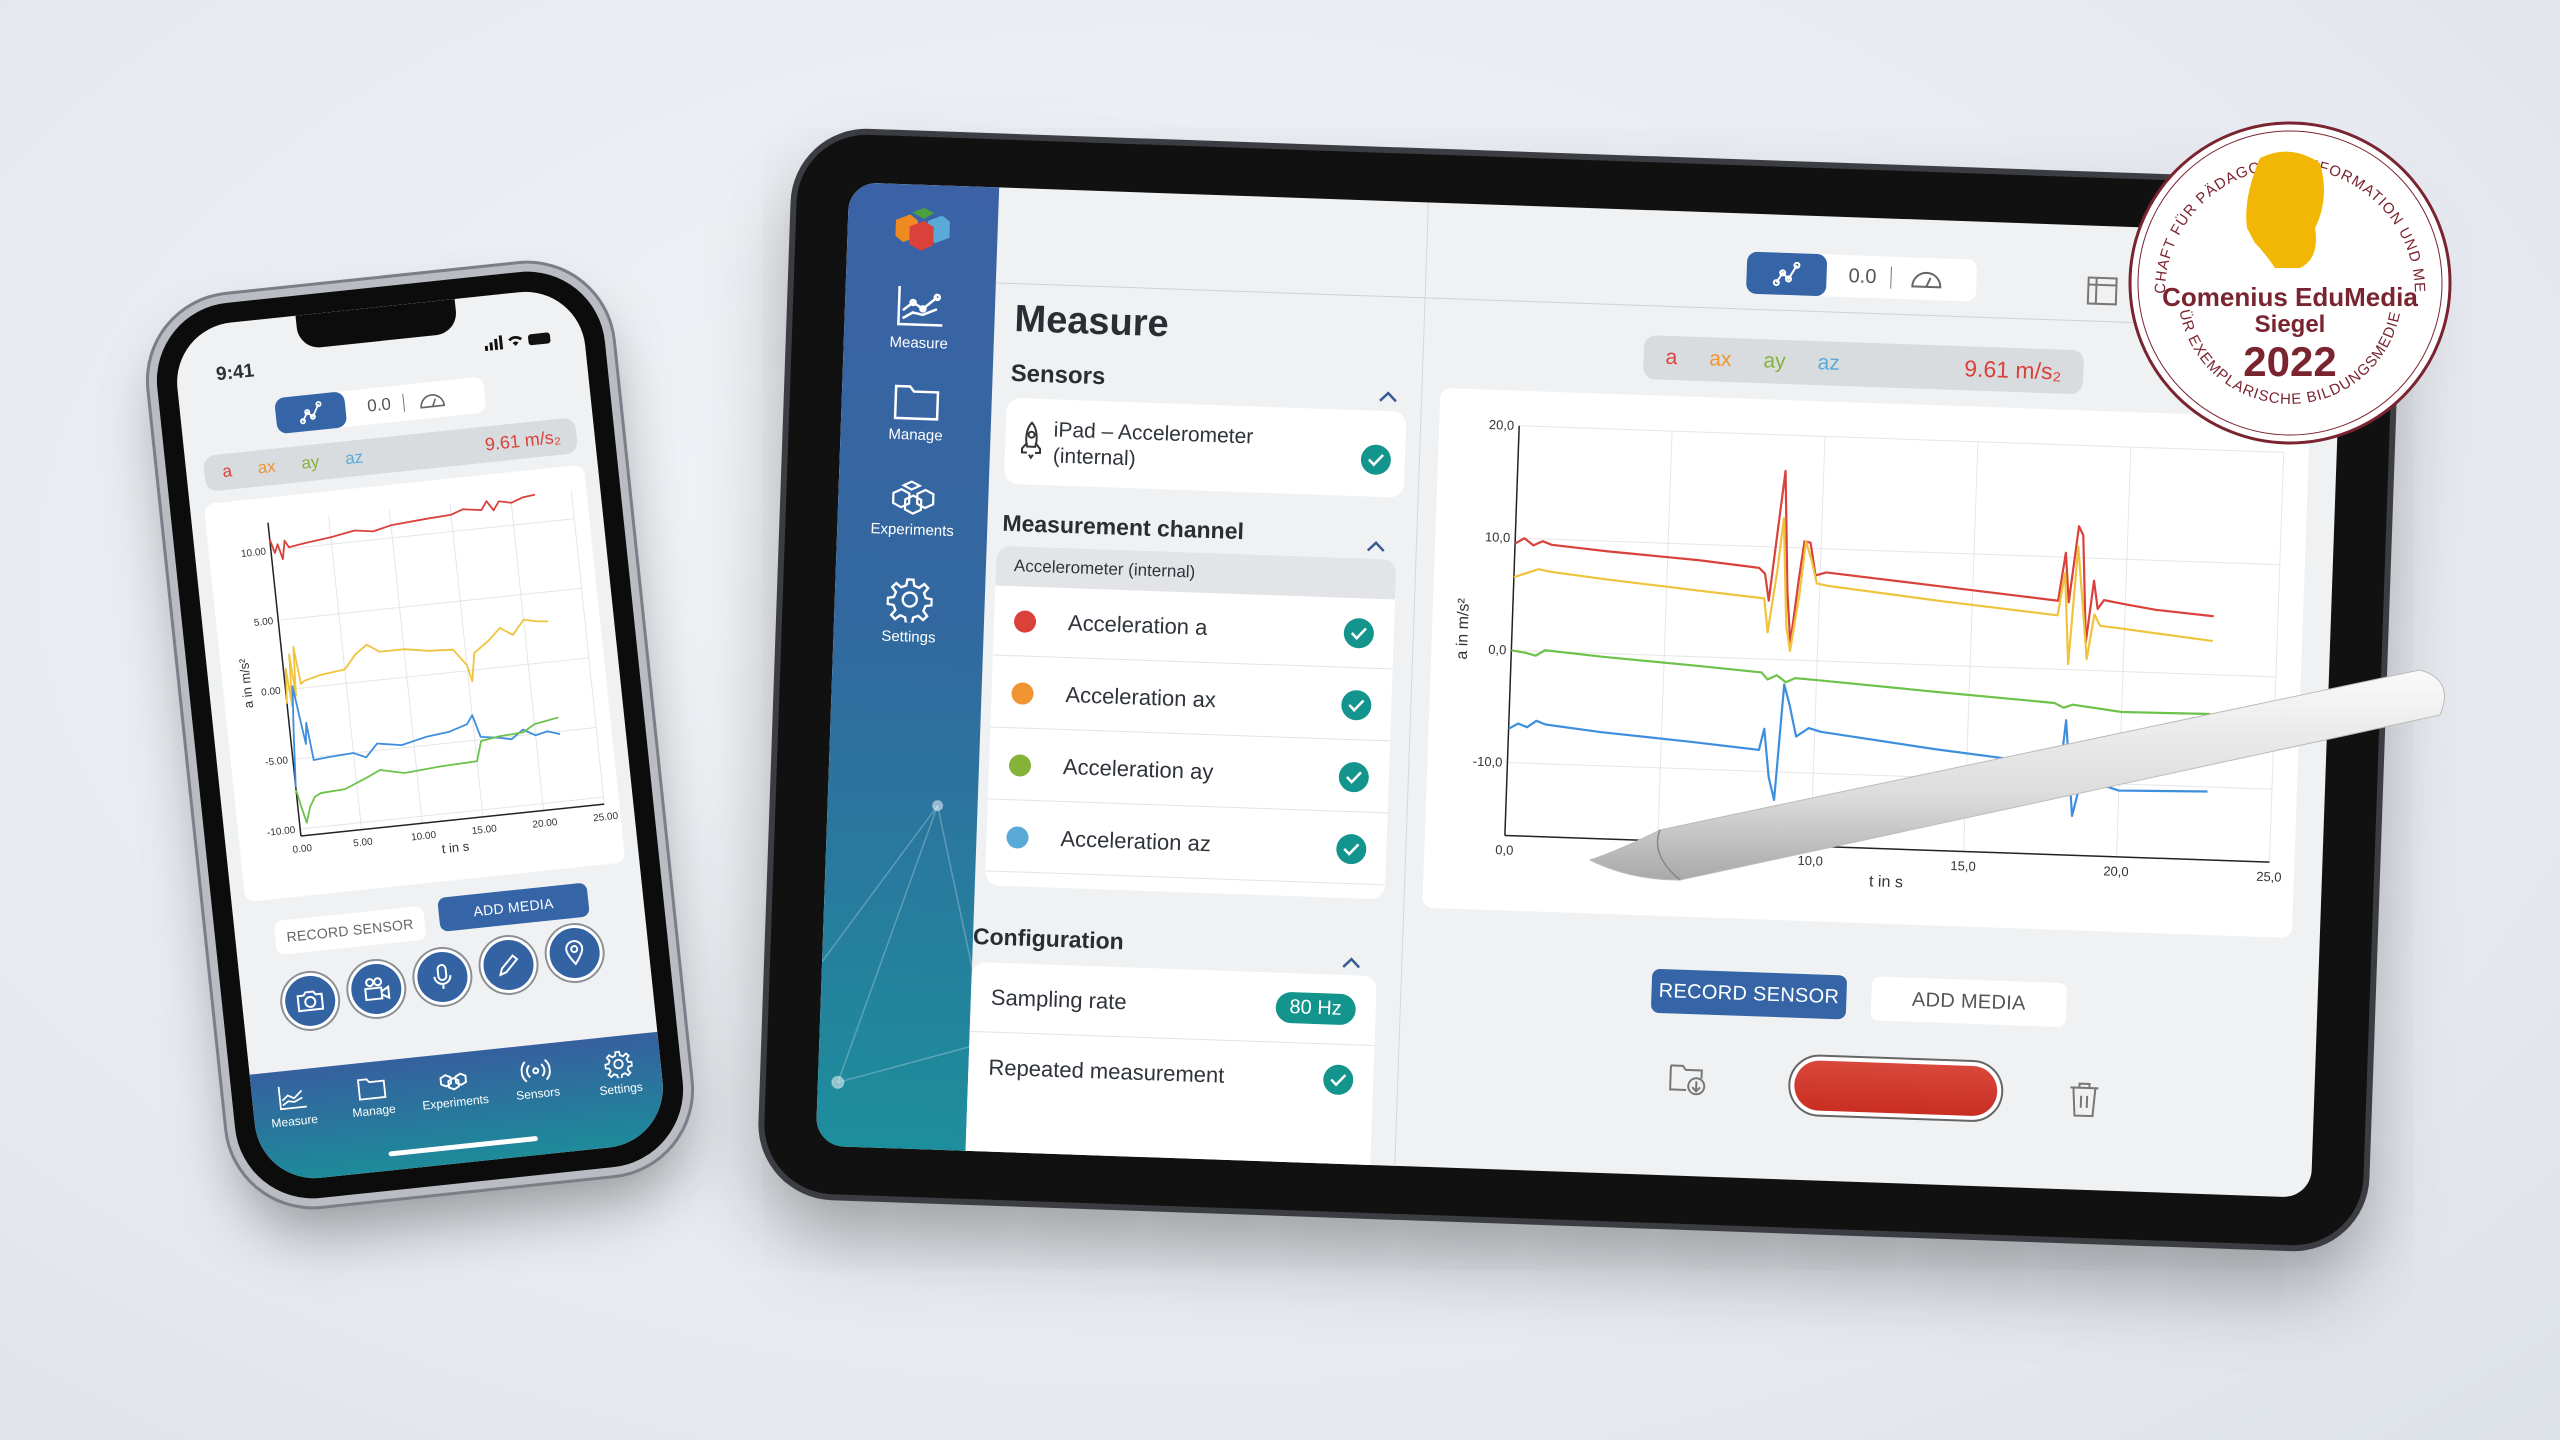  I want to click on app-logo, so click(922, 229).